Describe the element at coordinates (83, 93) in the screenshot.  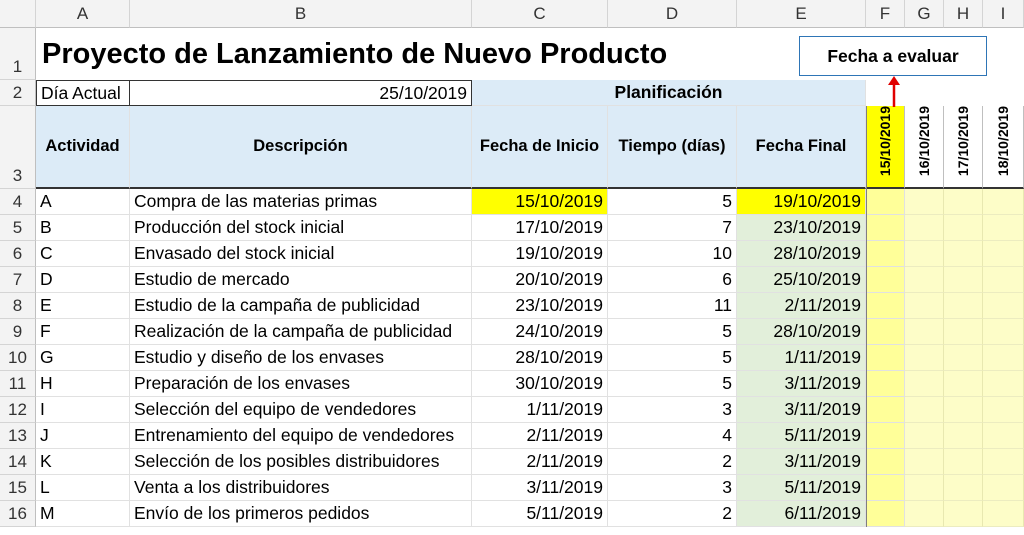
I see `dia-actual-label: Día Actual` at that location.